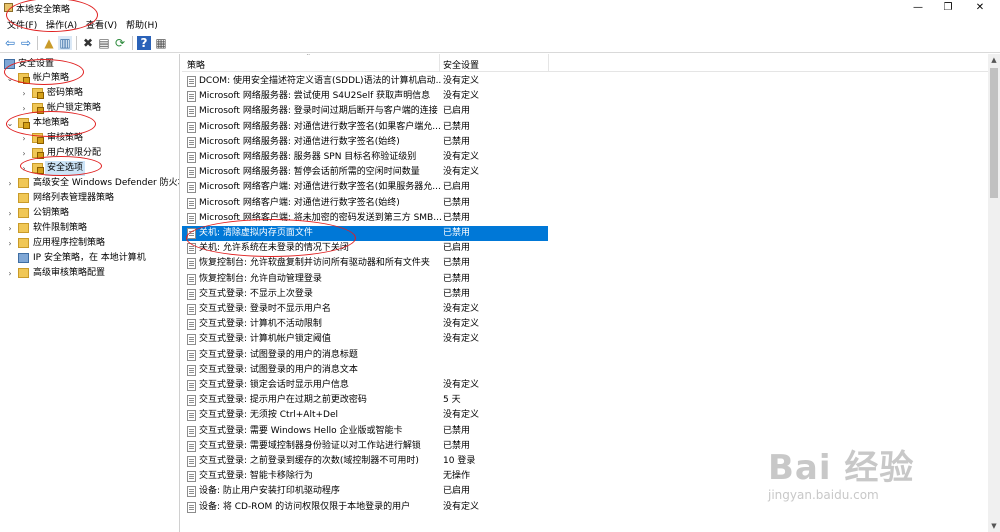  What do you see at coordinates (161, 43) in the screenshot?
I see `console-icon: ▦` at bounding box center [161, 43].